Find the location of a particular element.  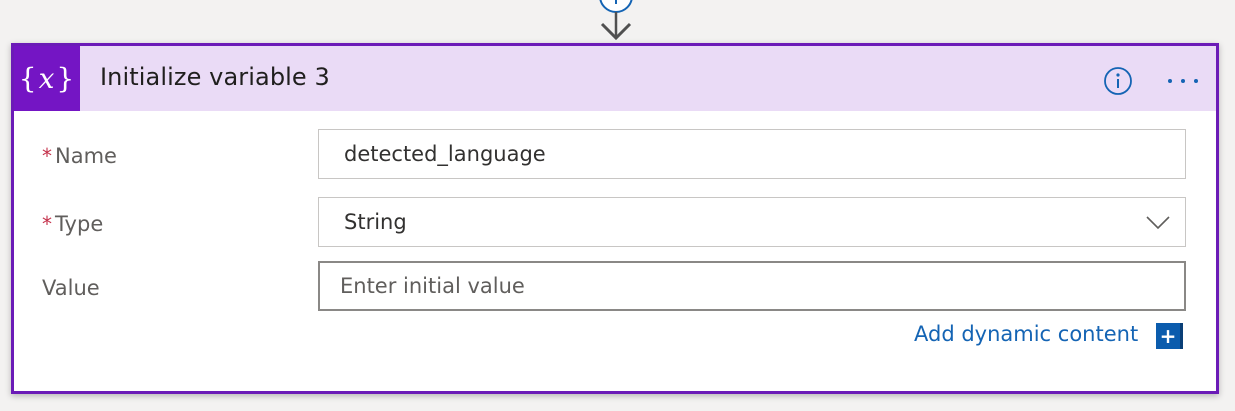

name-field: detected_language is located at coordinates (752, 154).